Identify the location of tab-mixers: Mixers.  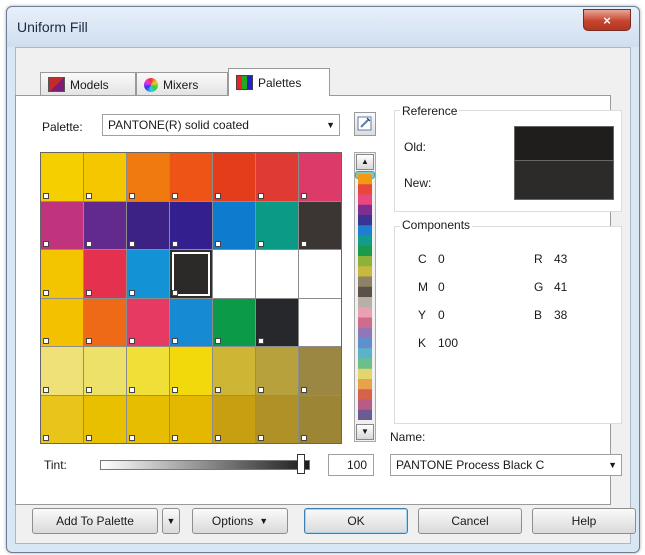
(182, 84).